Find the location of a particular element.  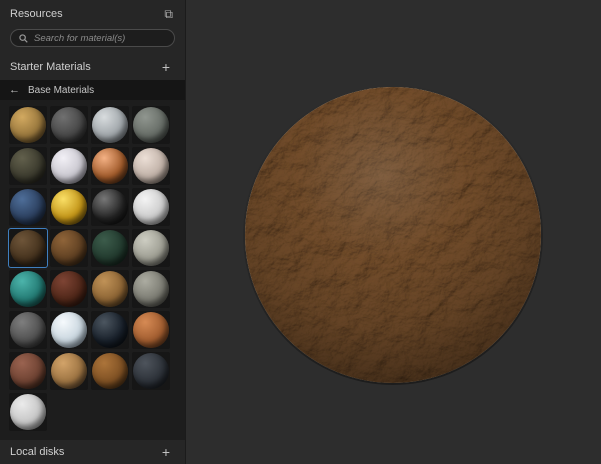

material-thumb-teal-paint is located at coordinates (28, 289).